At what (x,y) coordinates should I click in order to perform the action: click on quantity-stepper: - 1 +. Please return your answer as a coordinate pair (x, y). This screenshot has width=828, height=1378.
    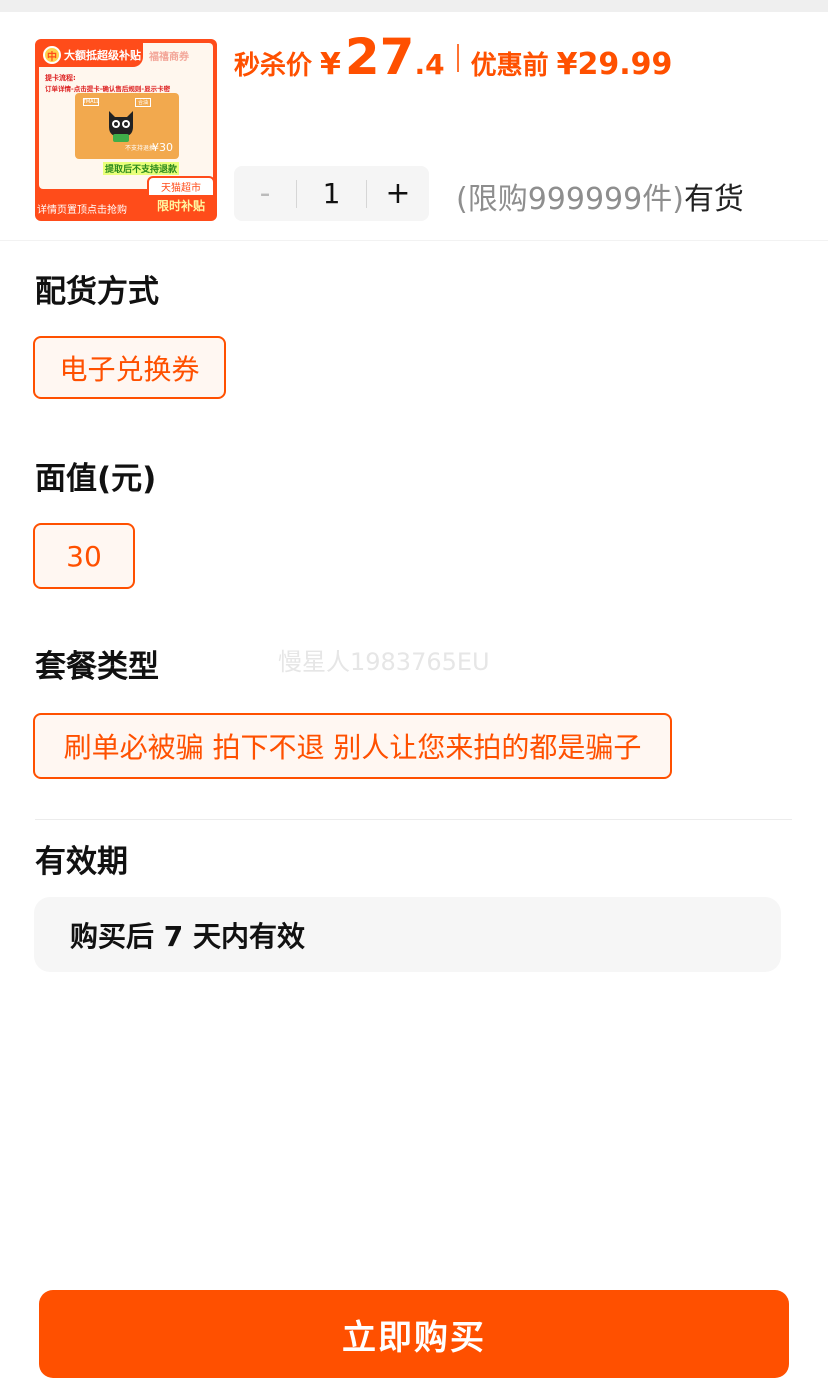
    Looking at the image, I should click on (331, 193).